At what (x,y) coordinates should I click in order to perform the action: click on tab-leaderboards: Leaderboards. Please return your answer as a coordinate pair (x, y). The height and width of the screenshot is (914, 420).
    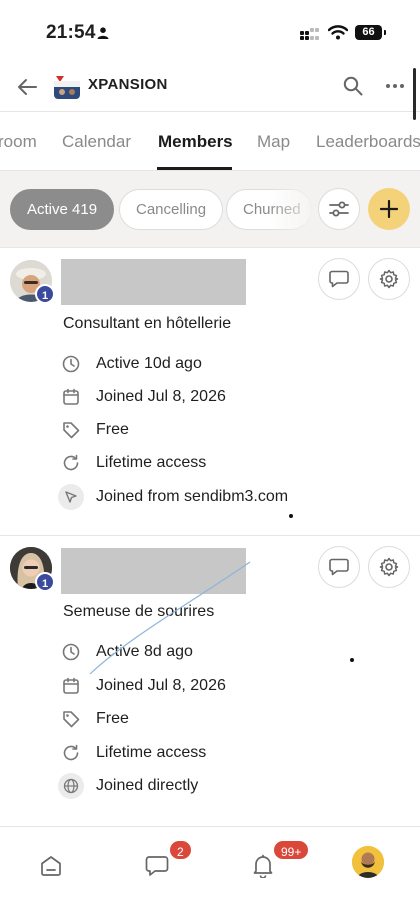
    Looking at the image, I should click on (368, 142).